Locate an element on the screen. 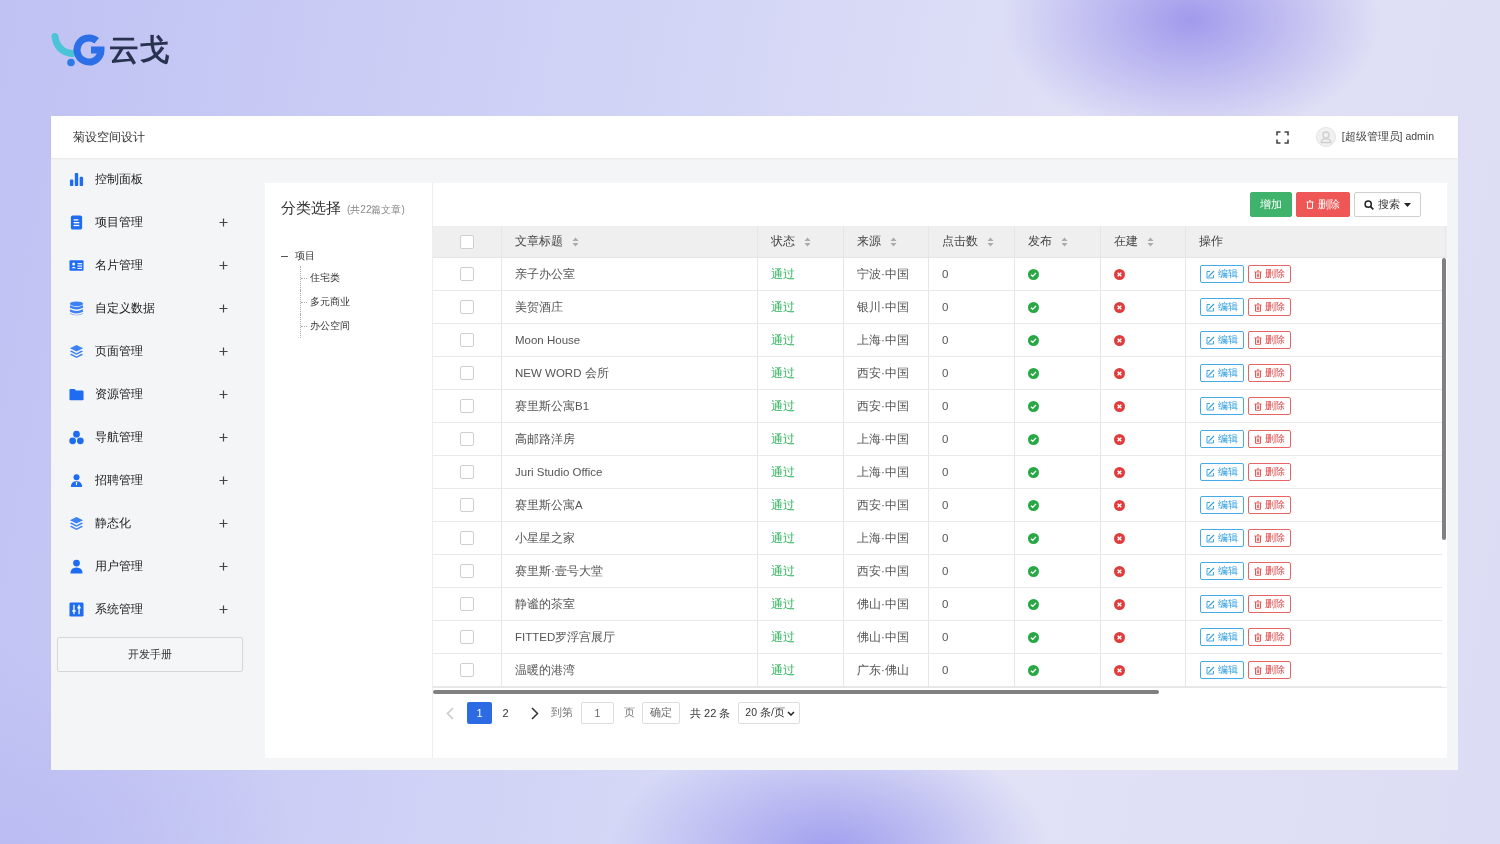  column-header: 在建 is located at coordinates (1134, 241).